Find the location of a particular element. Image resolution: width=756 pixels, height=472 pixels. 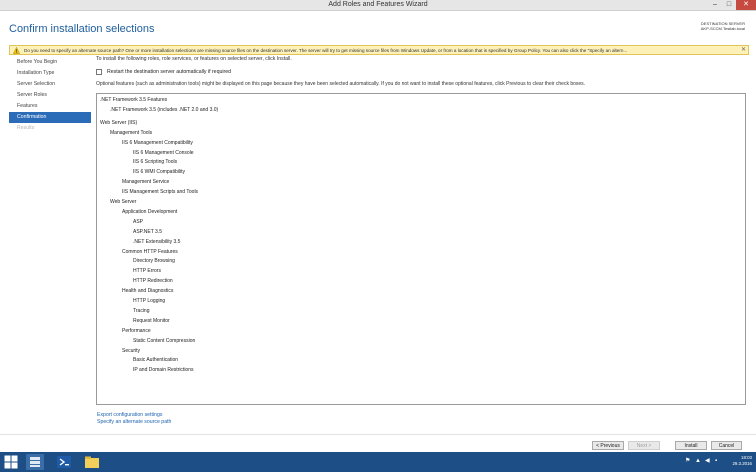

nav-item-features: Features is located at coordinates (50, 106).